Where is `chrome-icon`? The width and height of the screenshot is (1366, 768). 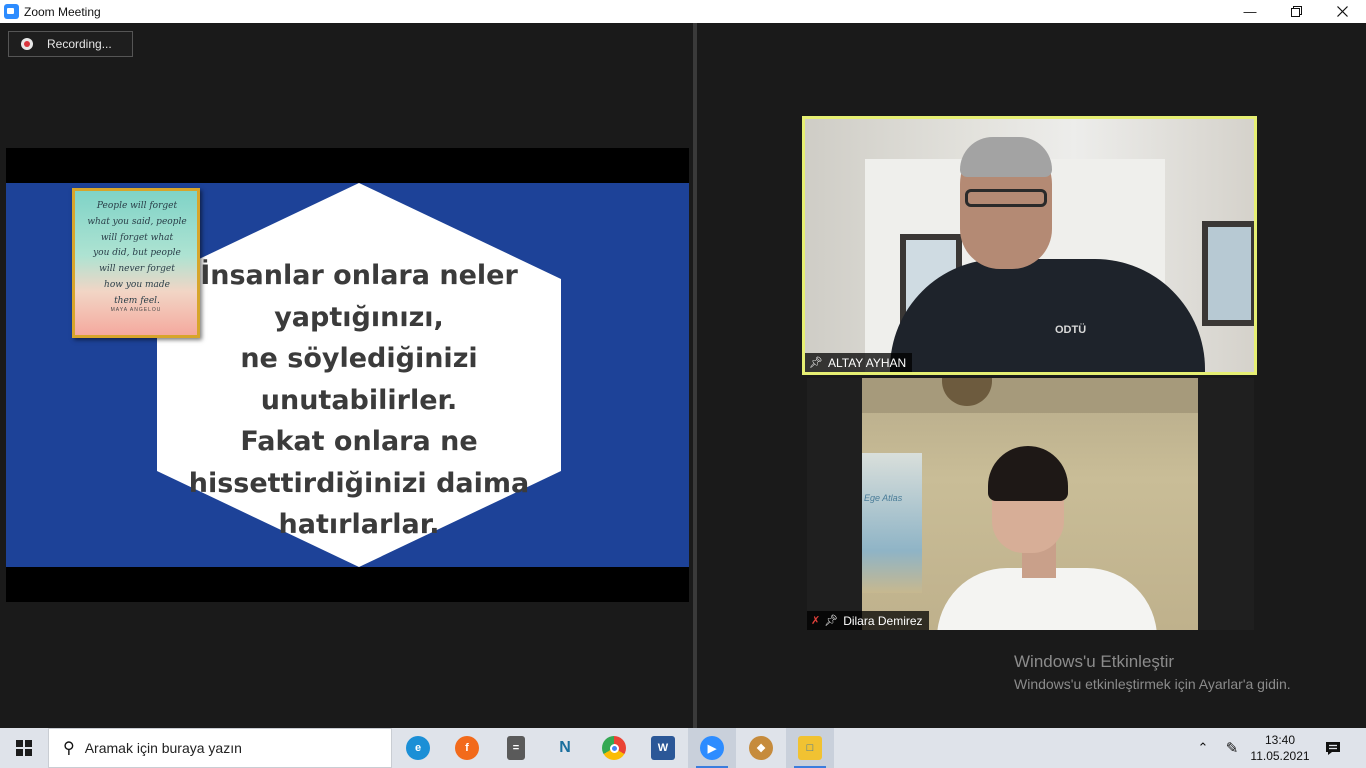 chrome-icon is located at coordinates (614, 748).